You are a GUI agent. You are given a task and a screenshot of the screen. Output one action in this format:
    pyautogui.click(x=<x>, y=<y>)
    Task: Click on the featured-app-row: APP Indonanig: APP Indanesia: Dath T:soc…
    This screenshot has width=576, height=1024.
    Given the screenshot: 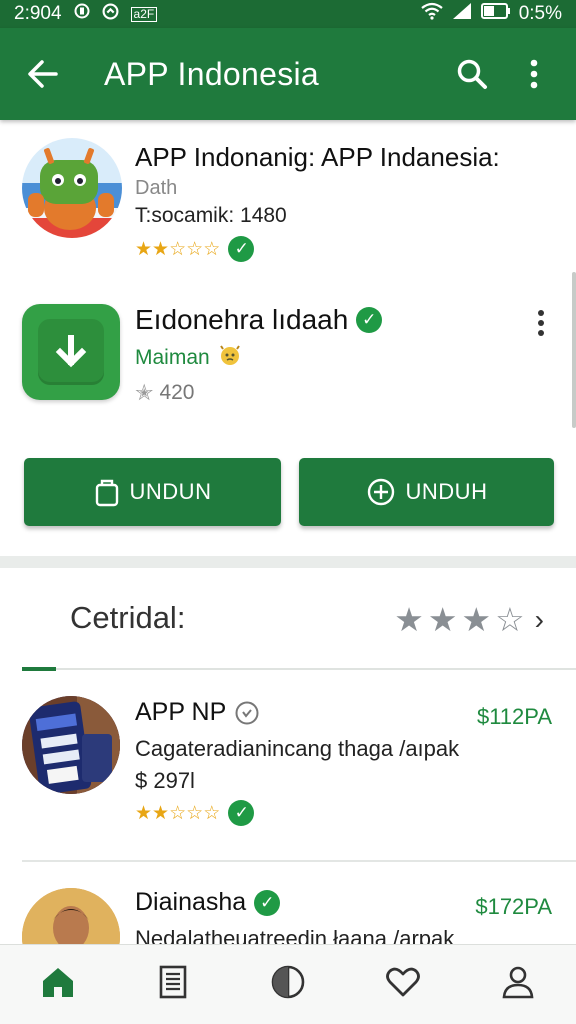 What is the action you would take?
    pyautogui.click(x=288, y=202)
    